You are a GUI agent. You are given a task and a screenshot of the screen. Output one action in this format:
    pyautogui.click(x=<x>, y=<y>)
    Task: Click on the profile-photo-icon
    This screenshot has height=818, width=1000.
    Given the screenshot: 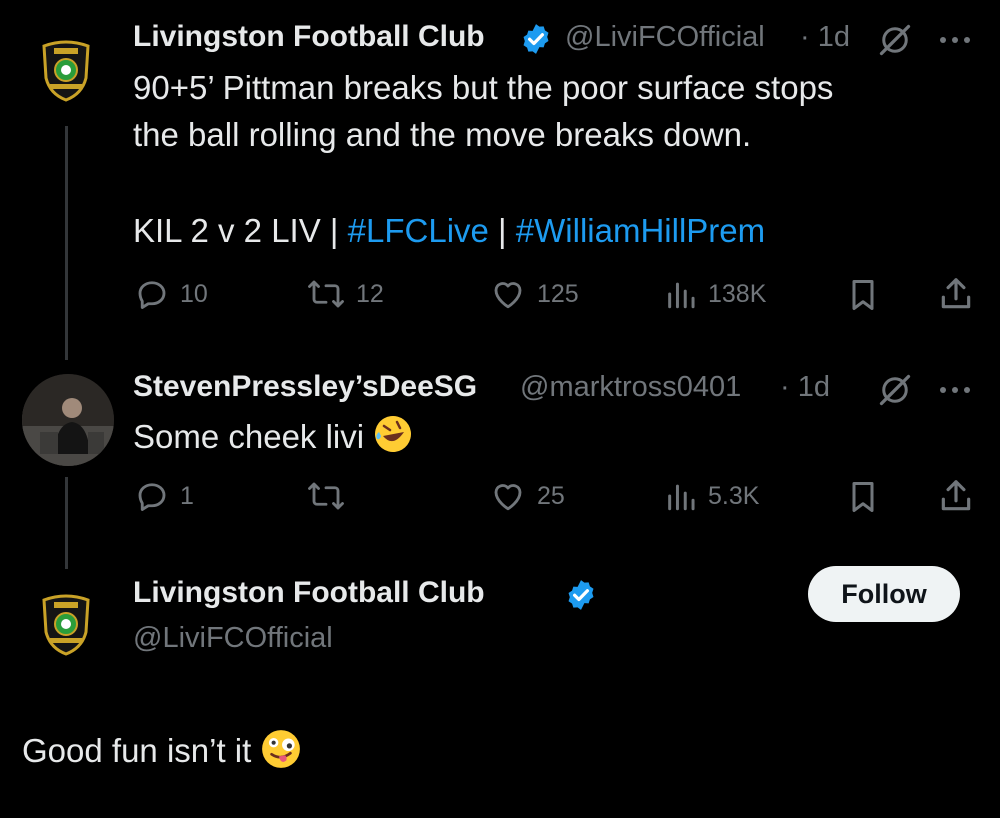 What is the action you would take?
    pyautogui.click(x=68, y=420)
    